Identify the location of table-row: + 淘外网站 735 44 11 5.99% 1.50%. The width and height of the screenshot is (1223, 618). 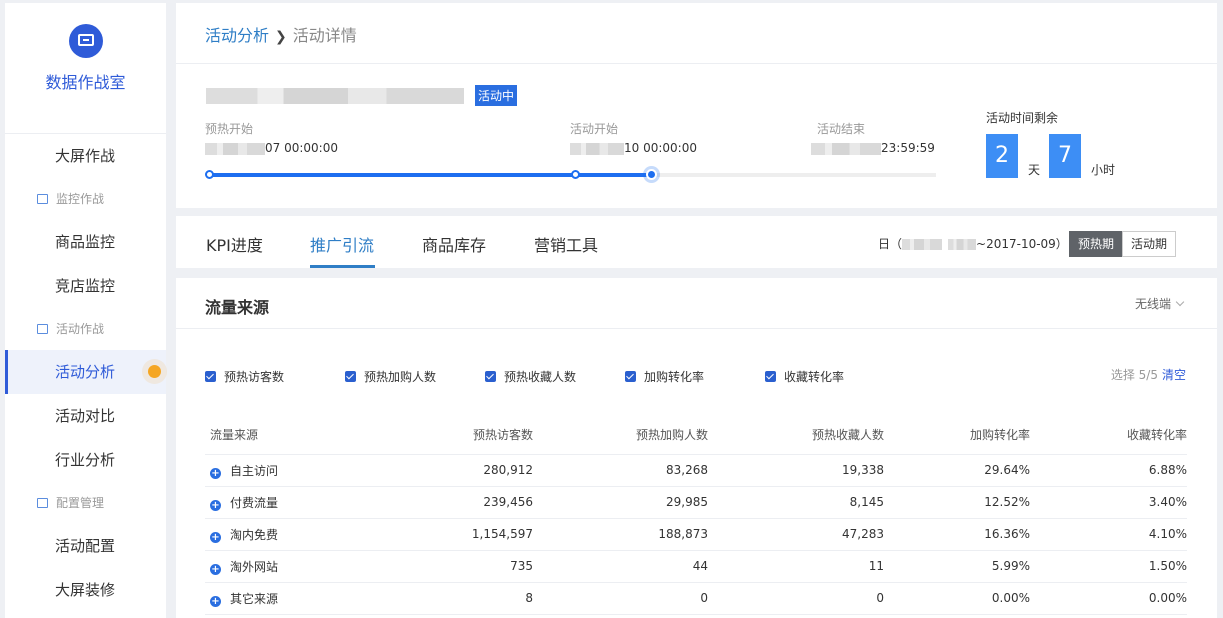
(696, 566).